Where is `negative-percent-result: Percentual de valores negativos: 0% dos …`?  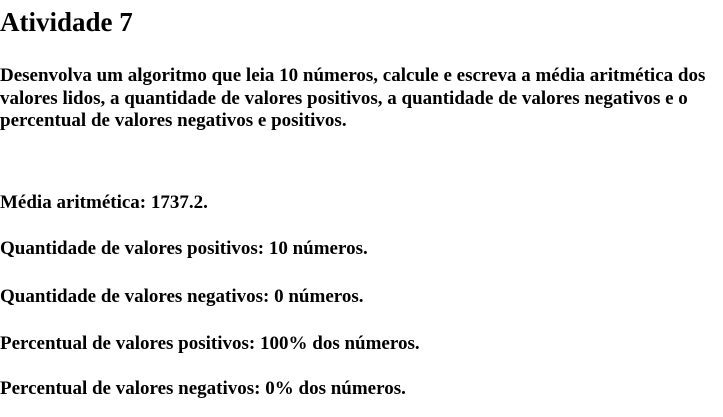
negative-percent-result: Percentual de valores negativos: 0% dos … is located at coordinates (203, 388).